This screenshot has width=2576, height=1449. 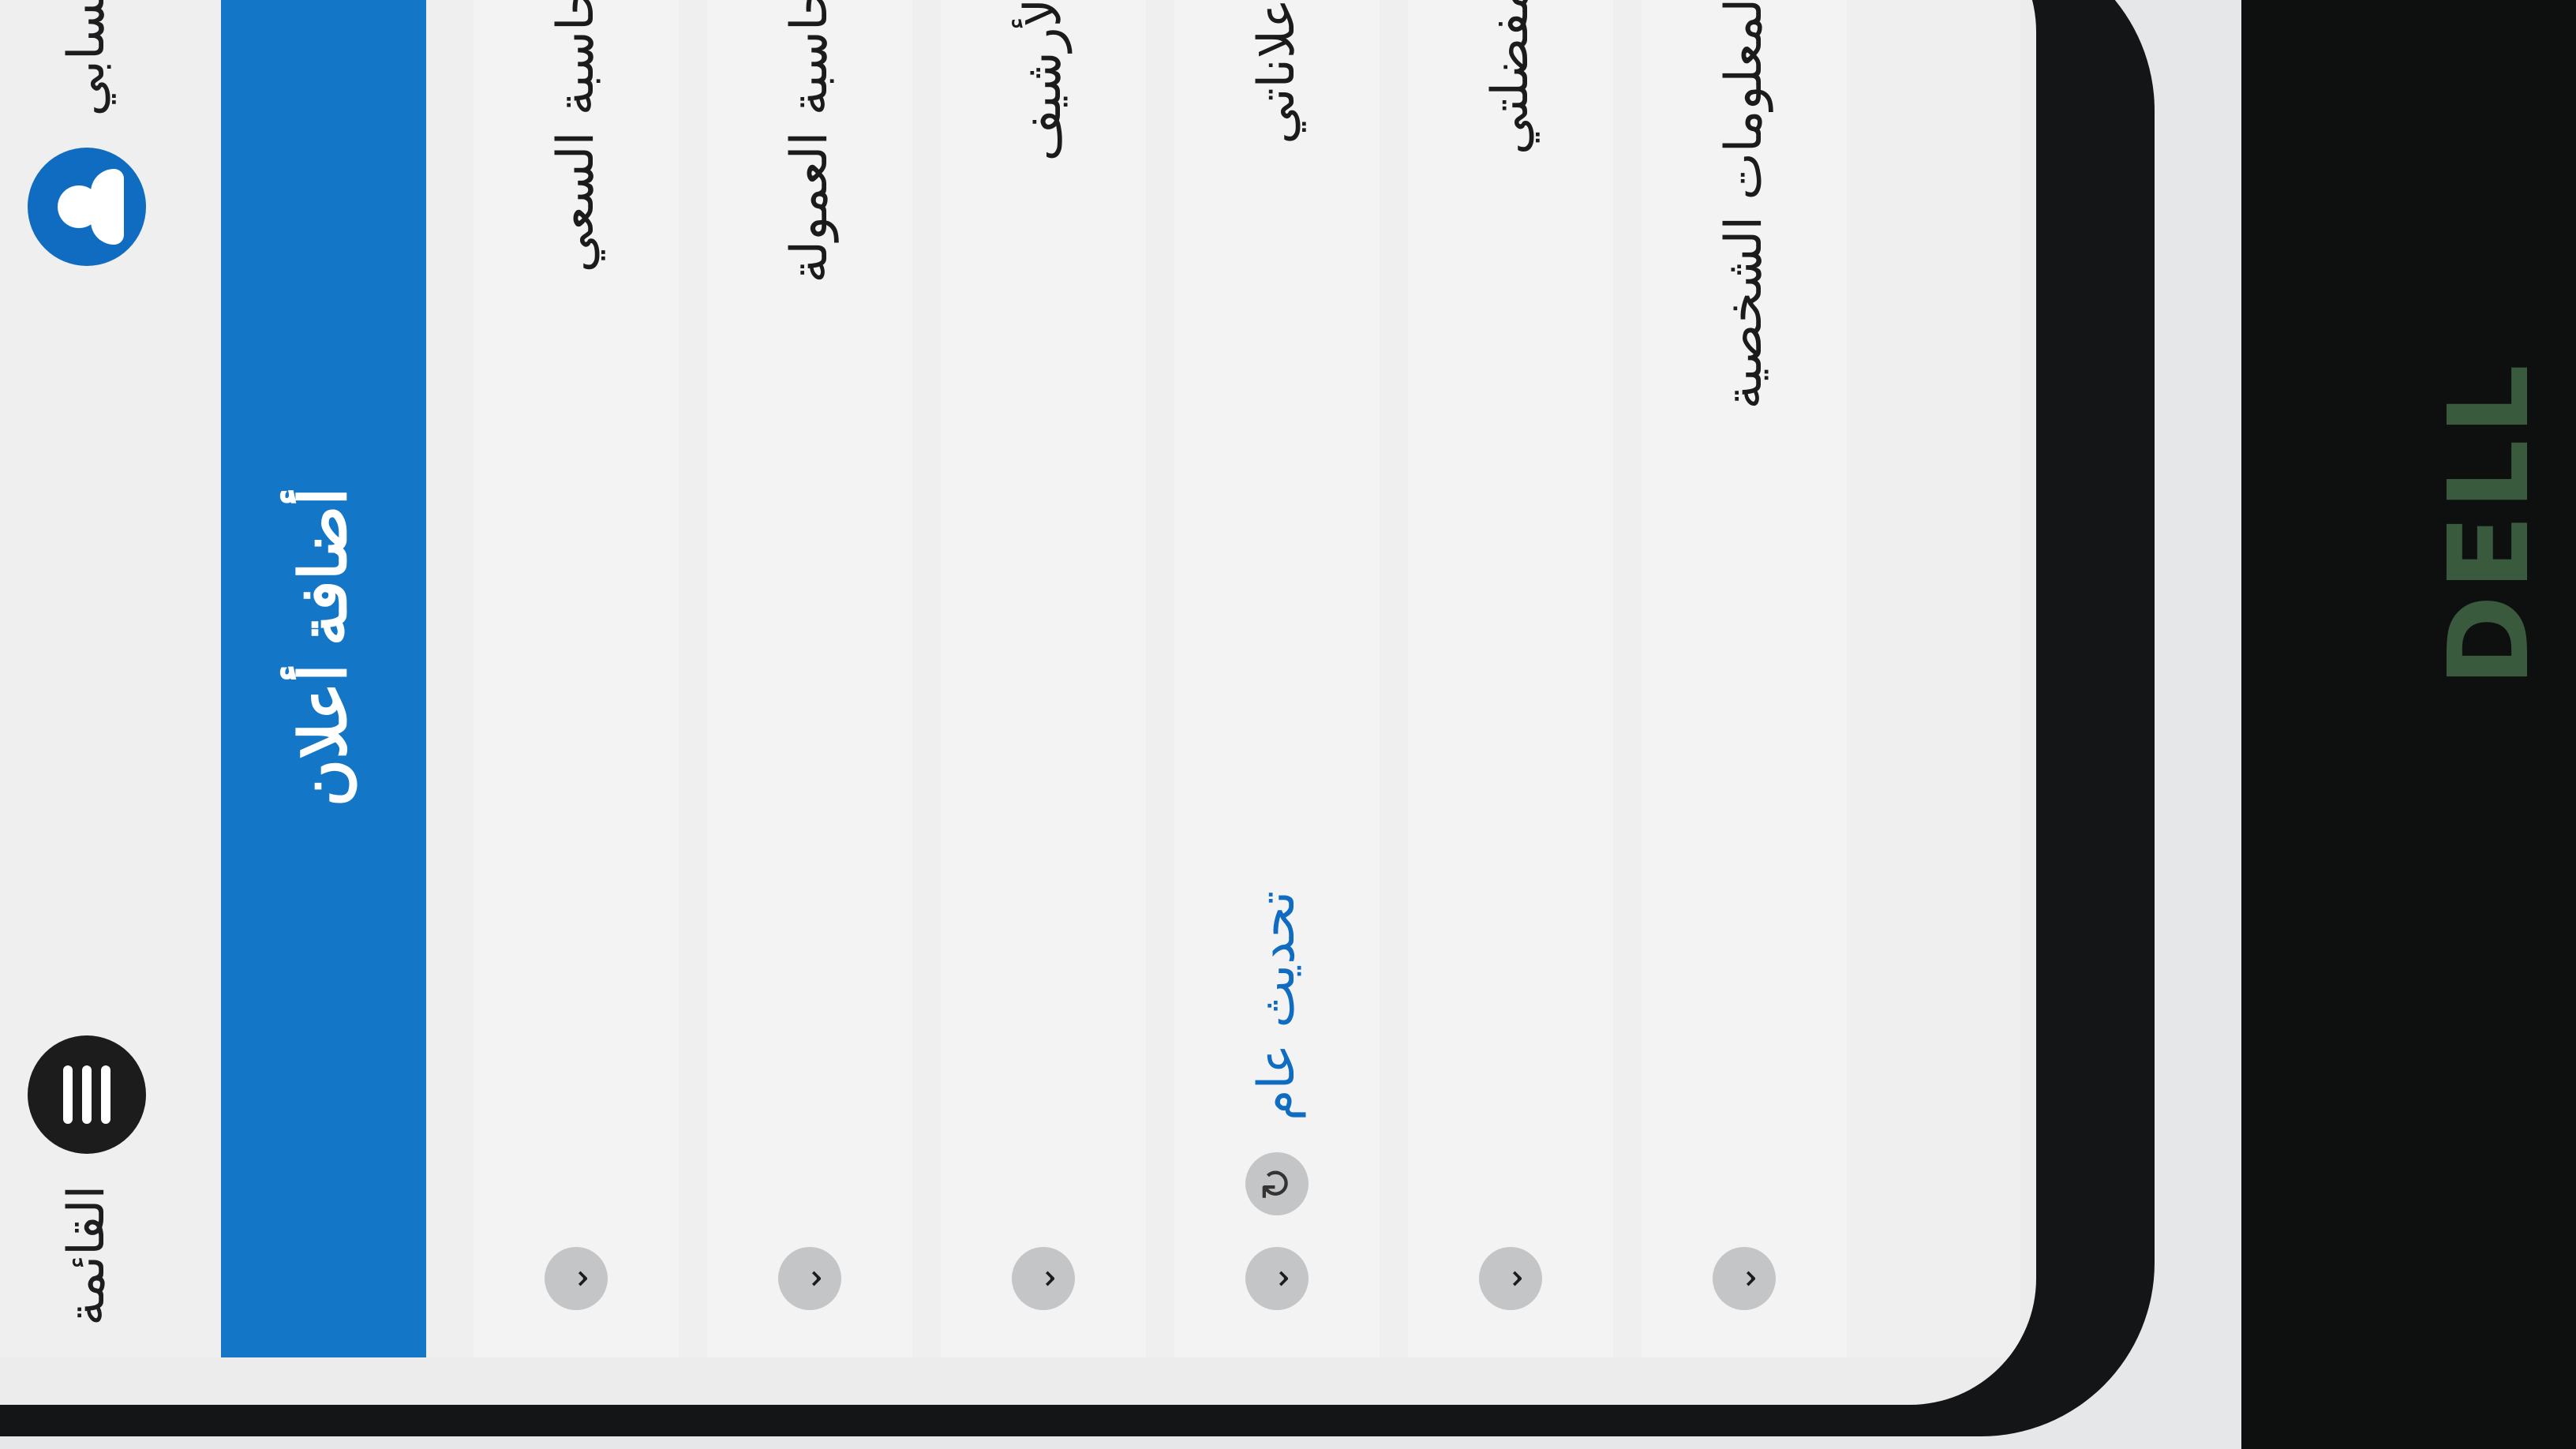 What do you see at coordinates (1277, 1183) in the screenshot?
I see `refresh-icon: ↻` at bounding box center [1277, 1183].